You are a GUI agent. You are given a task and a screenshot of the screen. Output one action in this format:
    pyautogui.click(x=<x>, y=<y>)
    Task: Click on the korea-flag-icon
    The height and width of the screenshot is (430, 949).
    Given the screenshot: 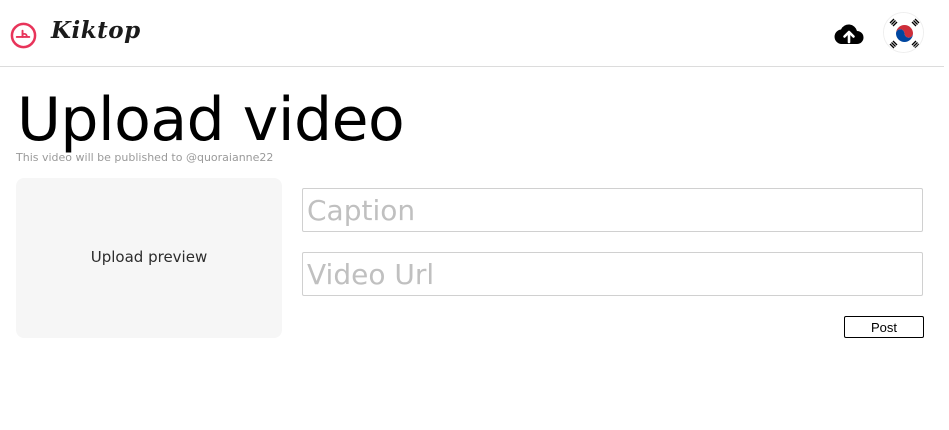 What is the action you would take?
    pyautogui.click(x=903, y=32)
    